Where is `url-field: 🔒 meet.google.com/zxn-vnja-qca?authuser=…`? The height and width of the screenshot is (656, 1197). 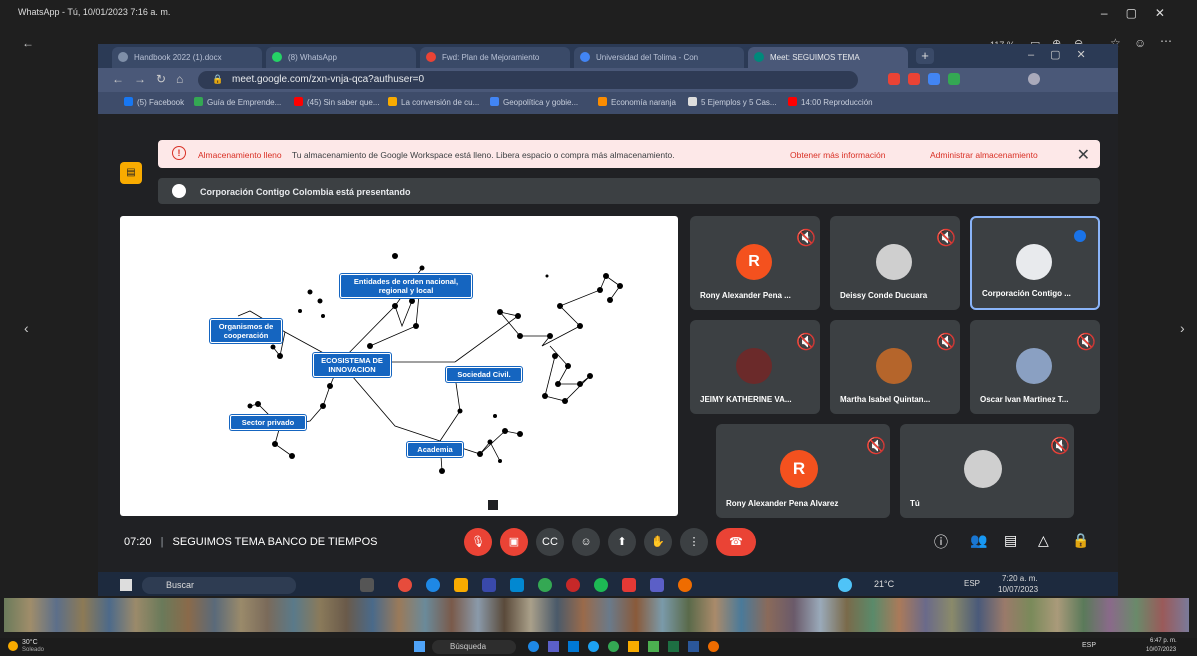 url-field: 🔒 meet.google.com/zxn-vnja-qca?authuser=… is located at coordinates (528, 80).